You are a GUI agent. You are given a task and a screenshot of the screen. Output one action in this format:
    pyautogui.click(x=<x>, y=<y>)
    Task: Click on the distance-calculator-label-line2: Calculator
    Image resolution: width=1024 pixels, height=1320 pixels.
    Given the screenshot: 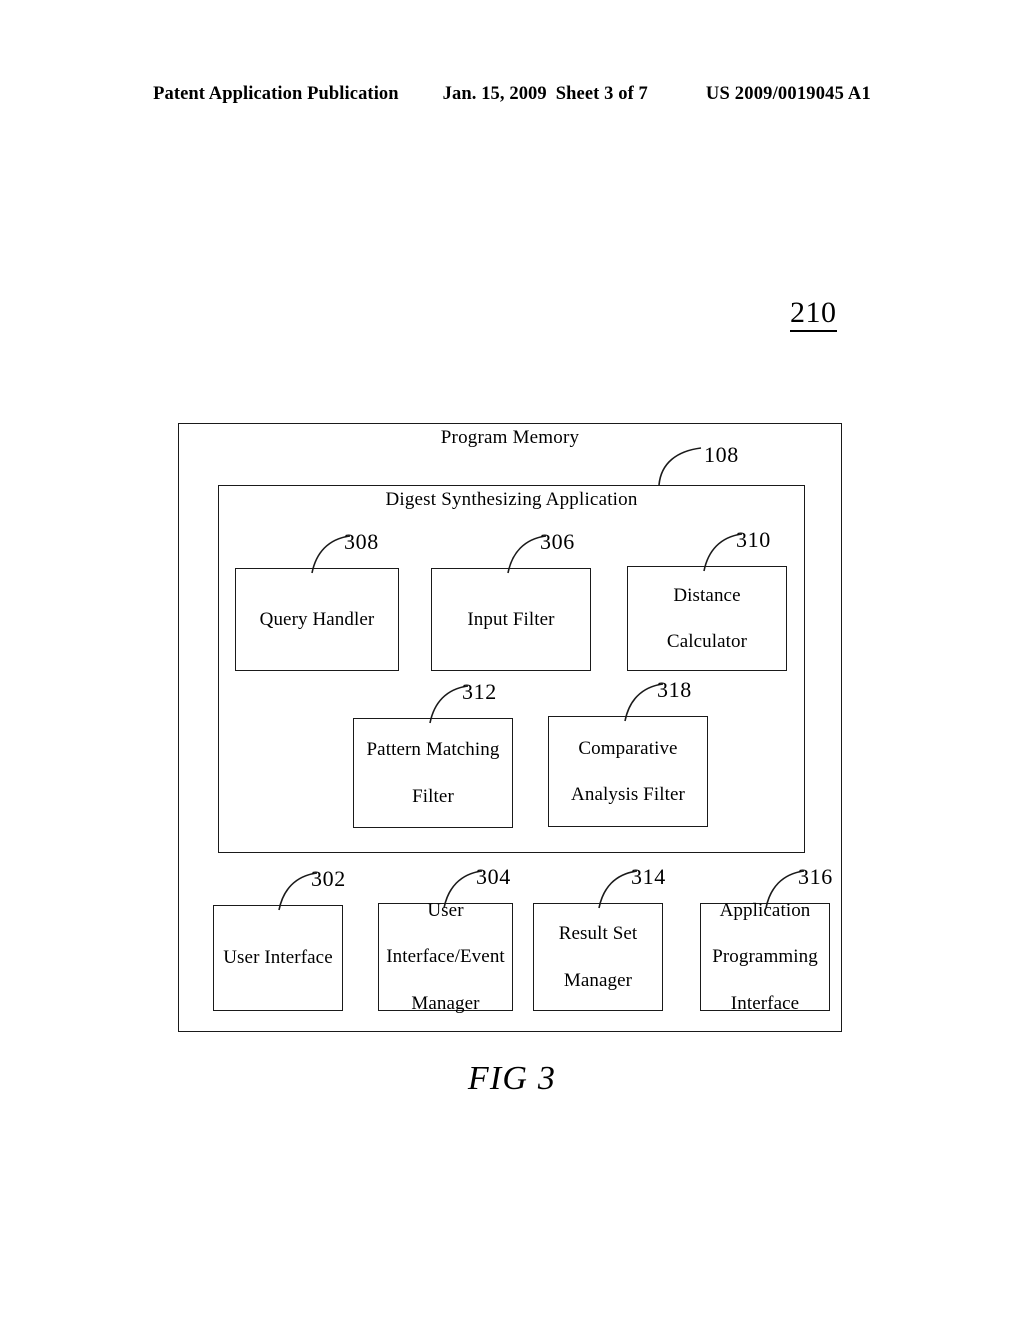 What is the action you would take?
    pyautogui.click(x=707, y=642)
    